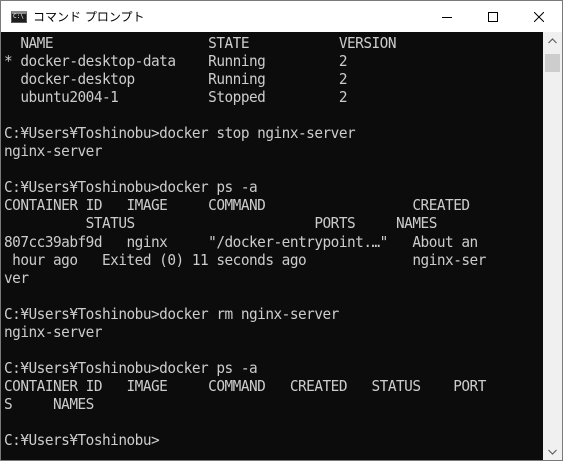  I want to click on console-line: NAME STATE VERSION, so click(200, 43).